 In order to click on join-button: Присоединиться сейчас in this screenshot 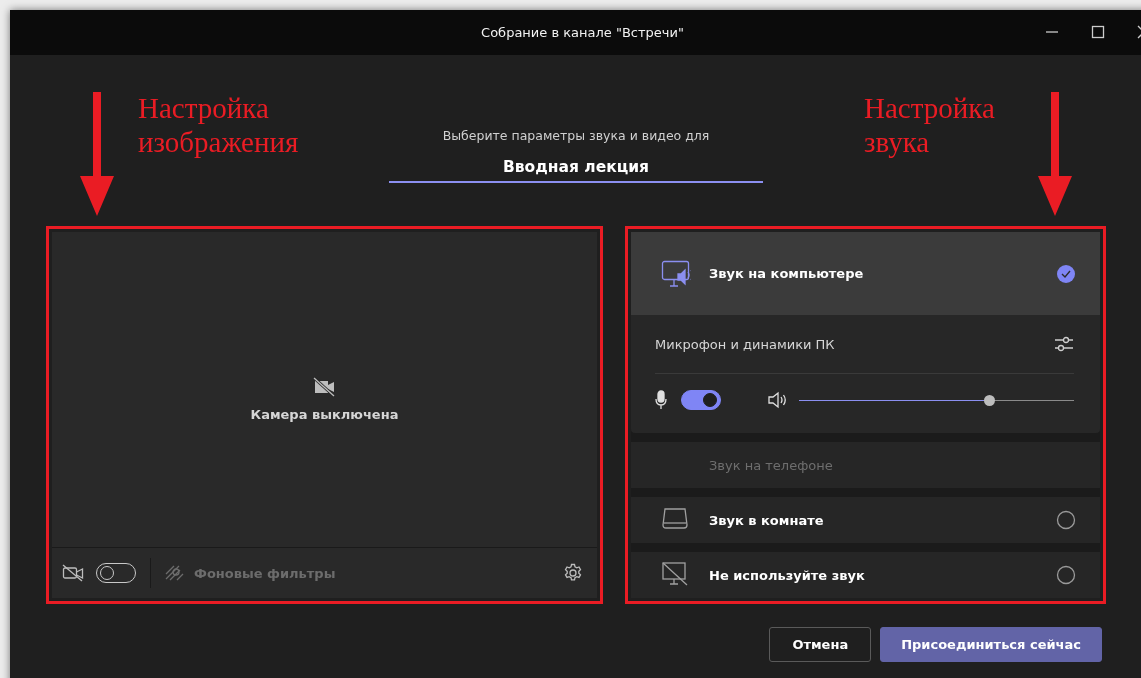, I will do `click(991, 644)`.